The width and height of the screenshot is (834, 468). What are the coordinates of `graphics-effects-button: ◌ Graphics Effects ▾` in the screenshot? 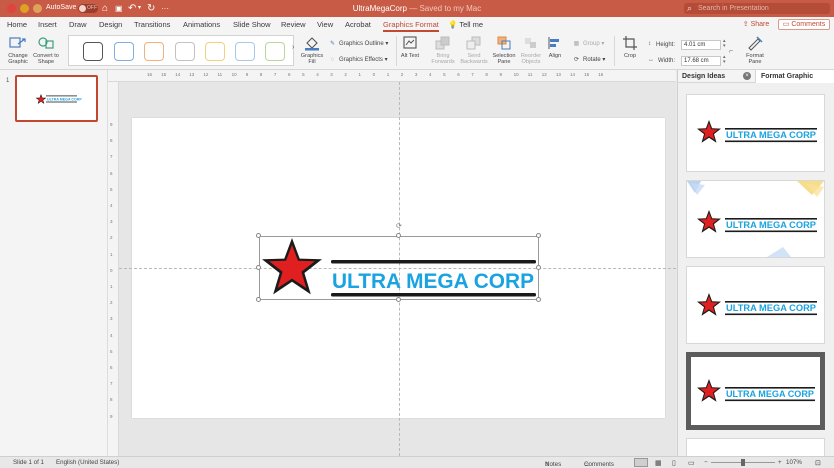 It's located at (358, 59).